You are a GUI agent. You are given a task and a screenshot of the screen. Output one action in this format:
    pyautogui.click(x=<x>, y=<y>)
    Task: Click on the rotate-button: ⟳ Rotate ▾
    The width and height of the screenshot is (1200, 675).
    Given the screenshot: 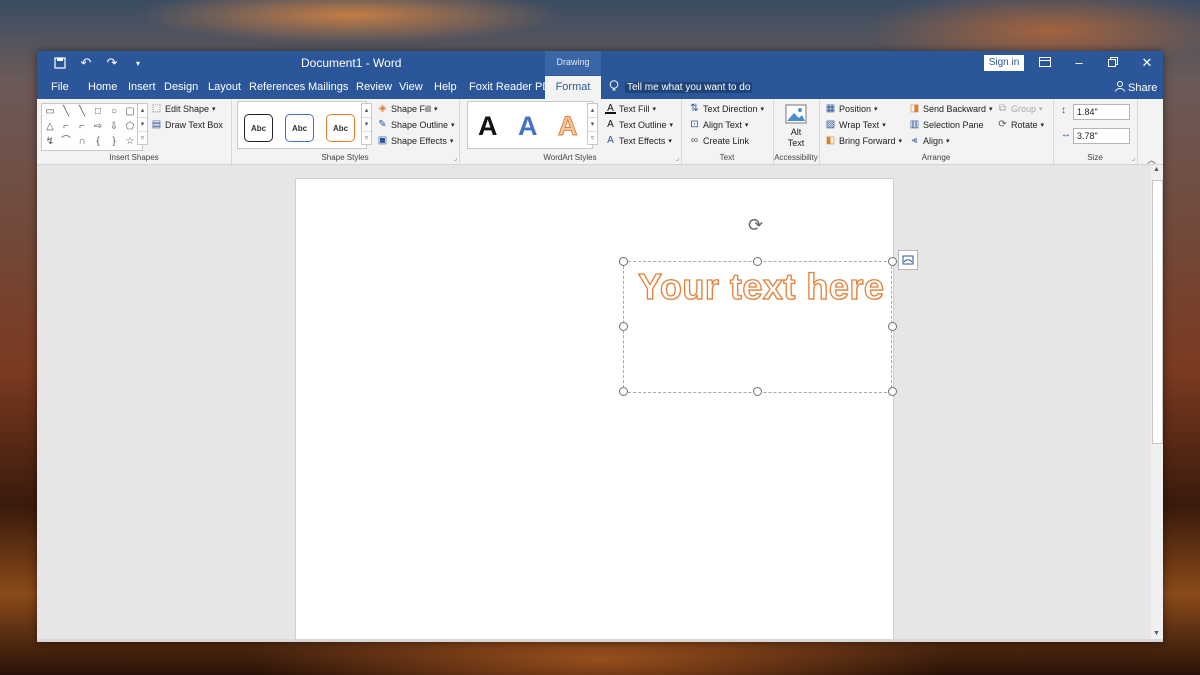 What is the action you would take?
    pyautogui.click(x=1020, y=124)
    